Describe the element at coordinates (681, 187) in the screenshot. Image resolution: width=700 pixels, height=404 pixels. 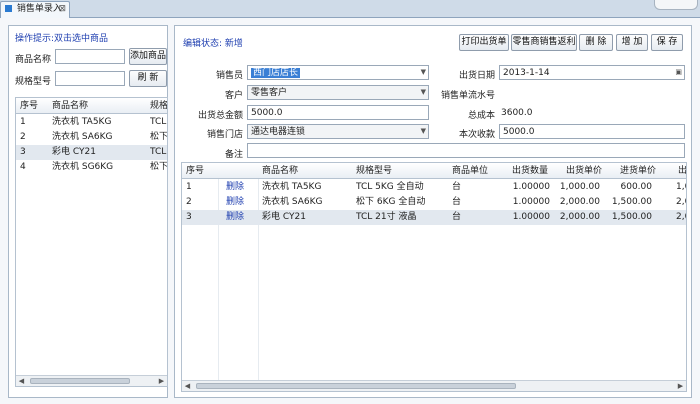
I see `cell-more: 1,0` at that location.